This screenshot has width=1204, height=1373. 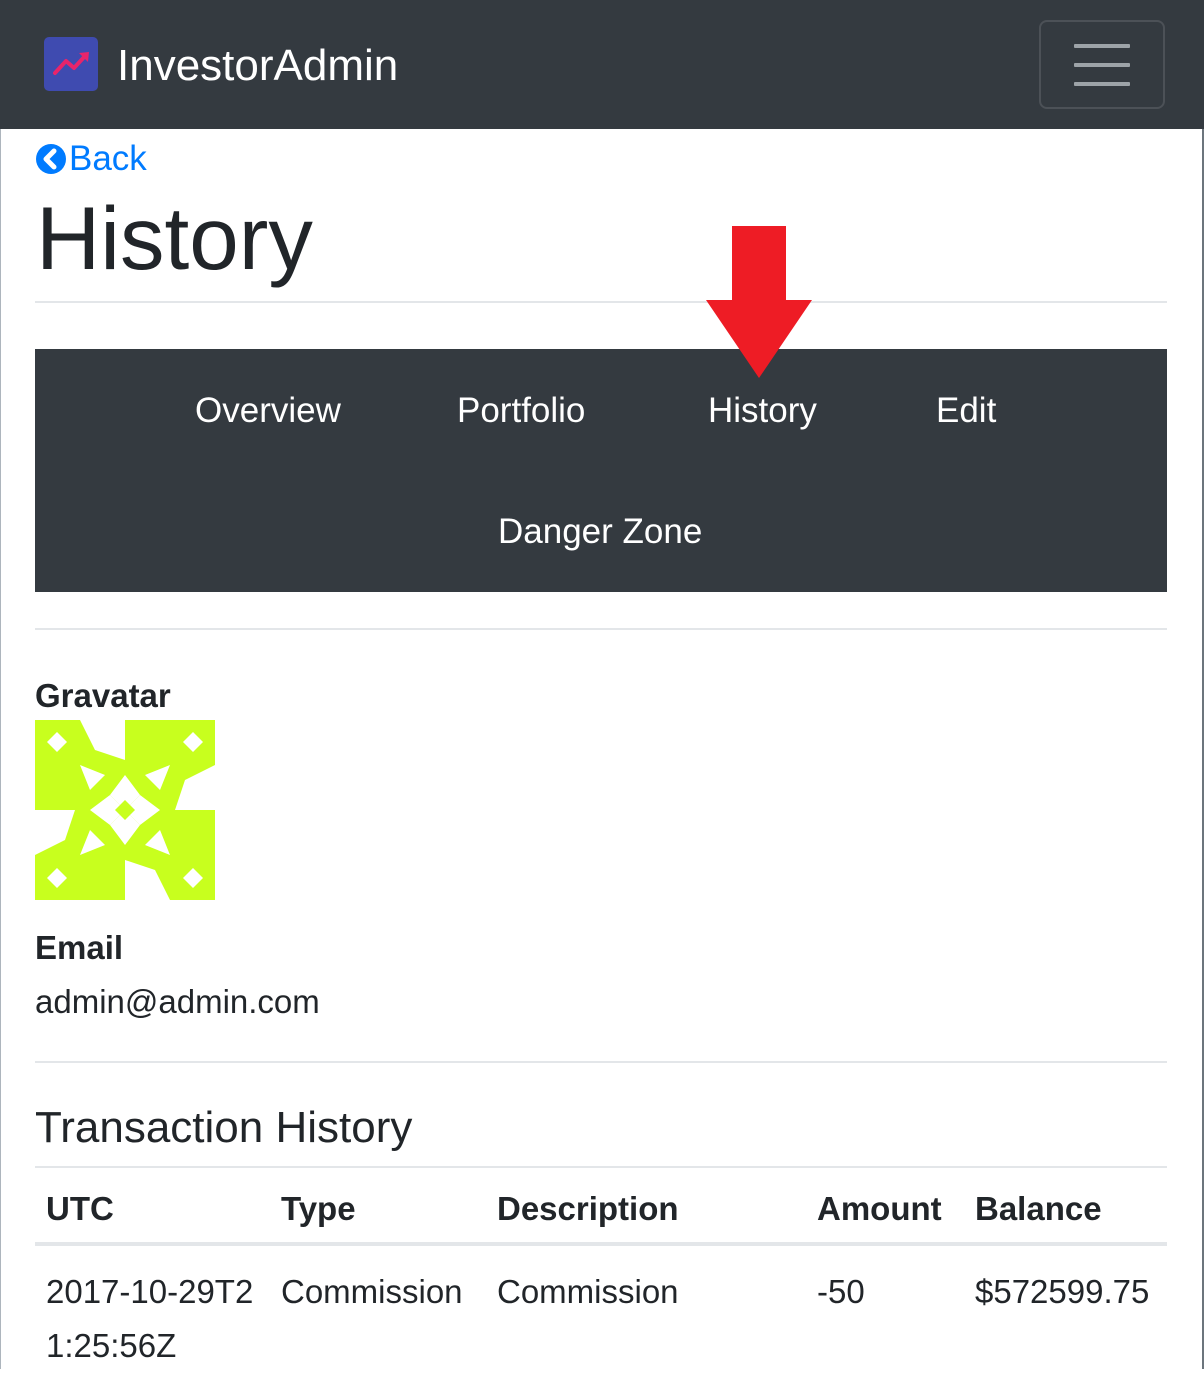 I want to click on viewport-edge-left, so click(x=0, y=749).